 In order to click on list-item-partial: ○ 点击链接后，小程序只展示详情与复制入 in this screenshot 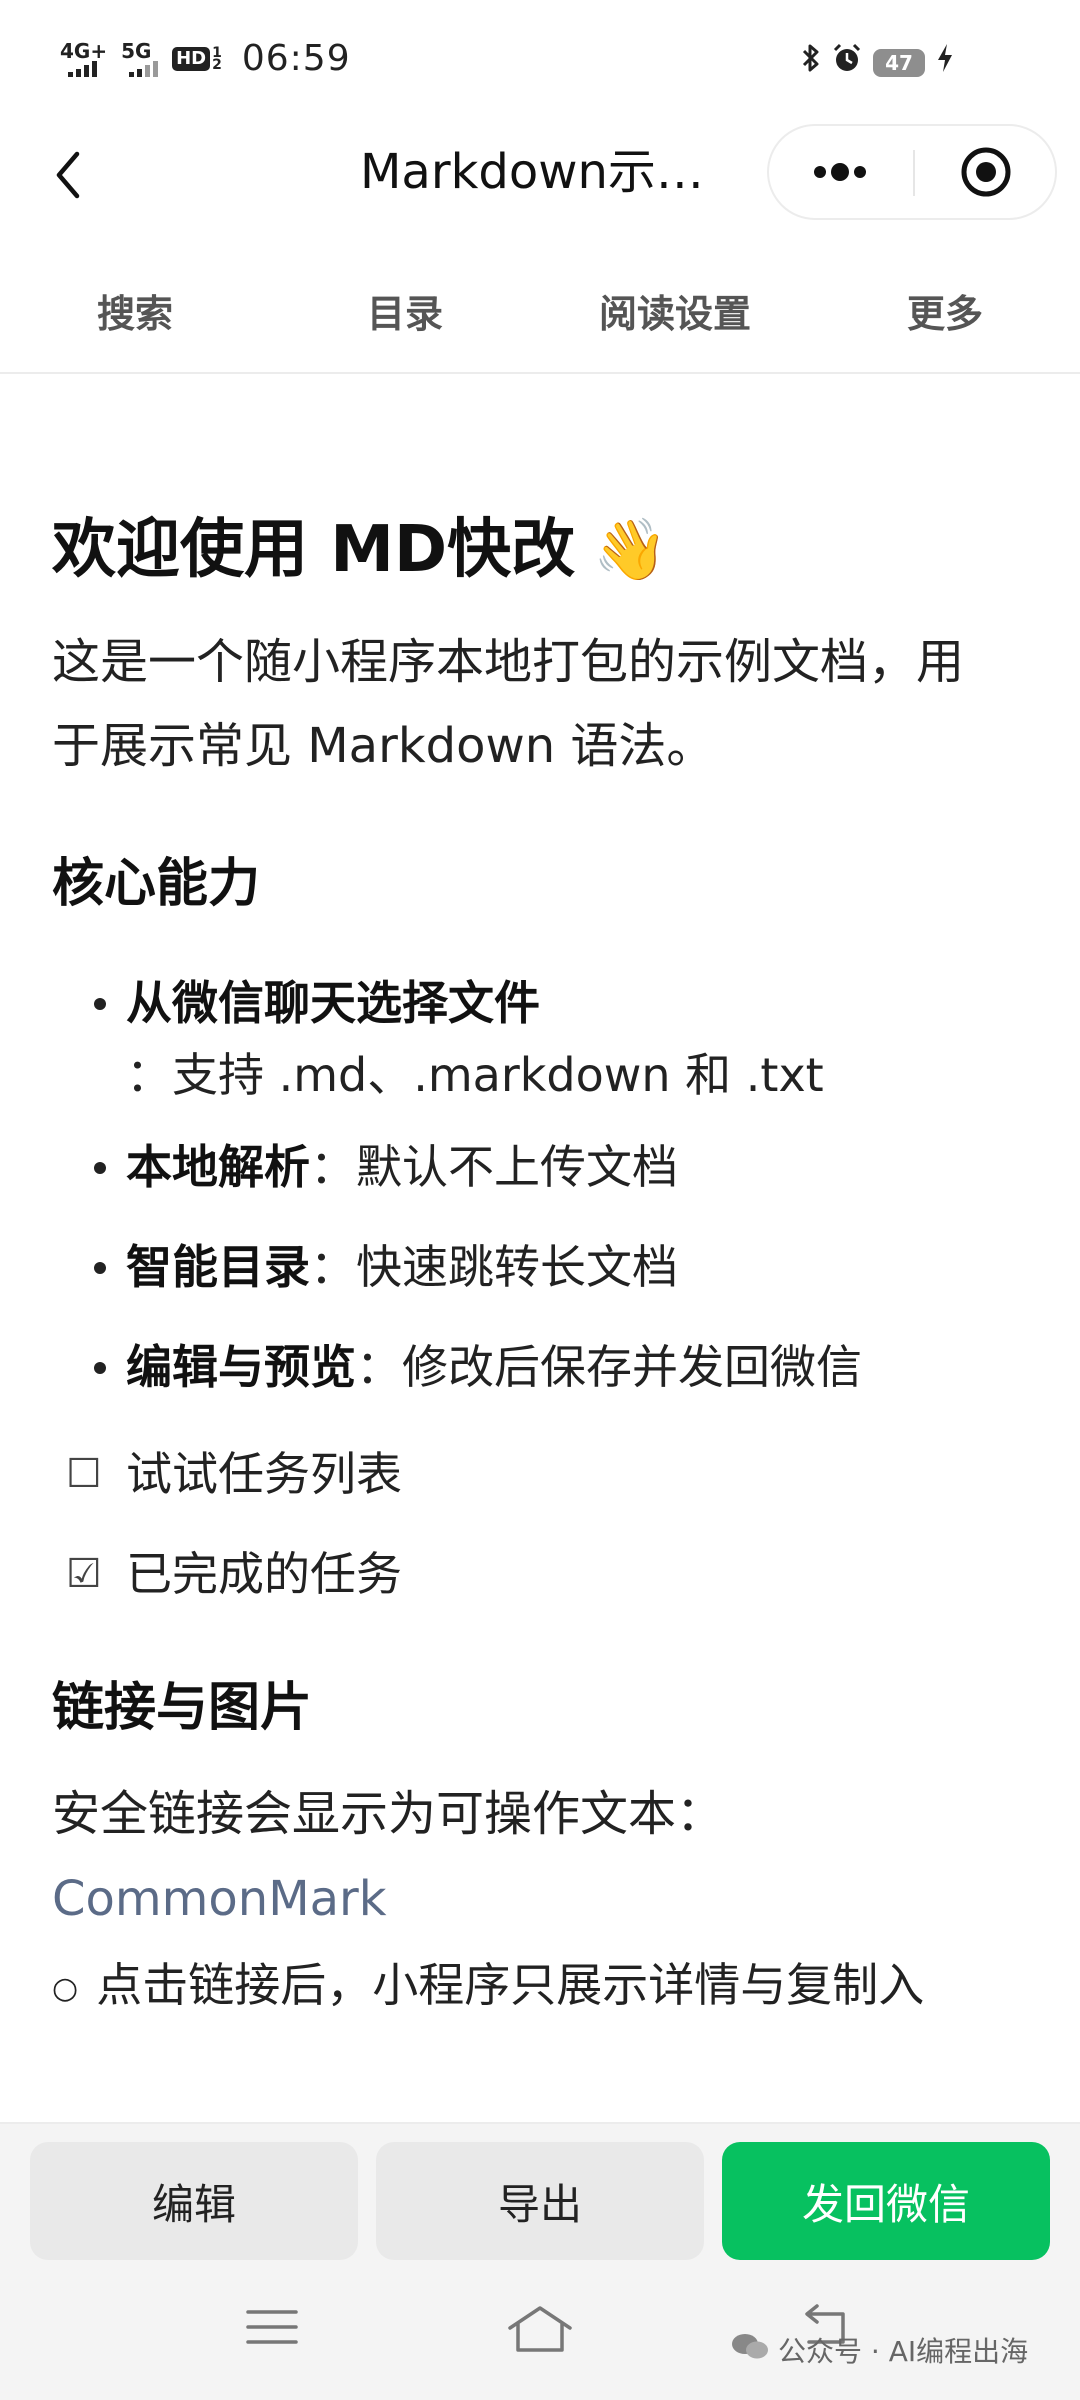, I will do `click(547, 1987)`.